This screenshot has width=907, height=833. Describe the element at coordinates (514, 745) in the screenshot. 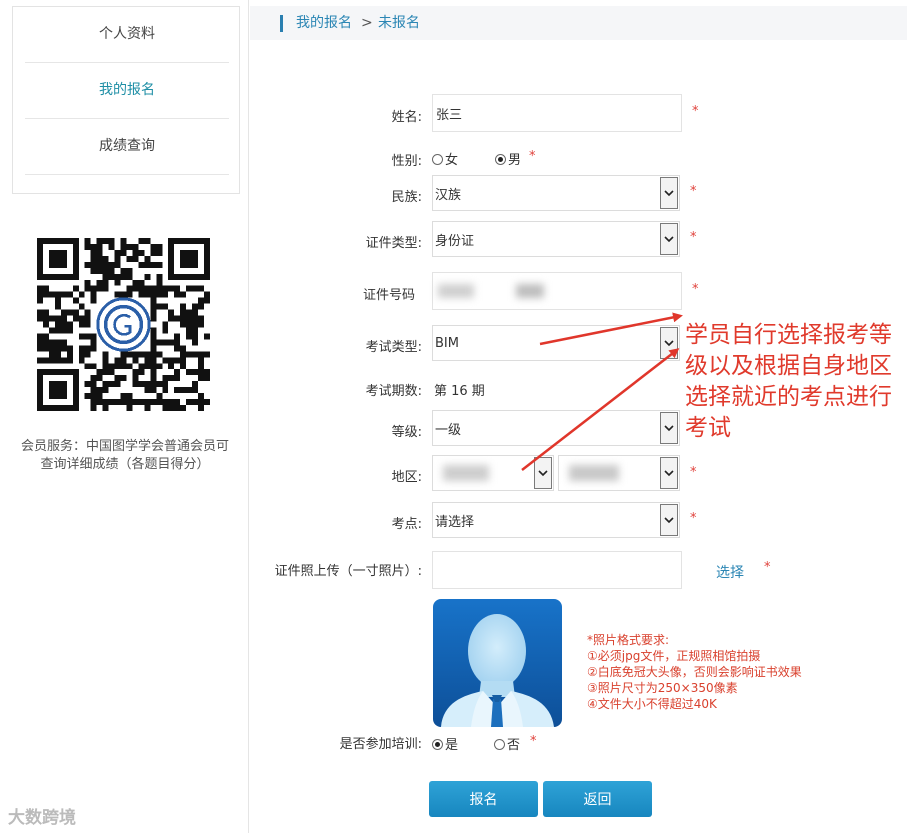

I see `training-no-label: 否` at that location.